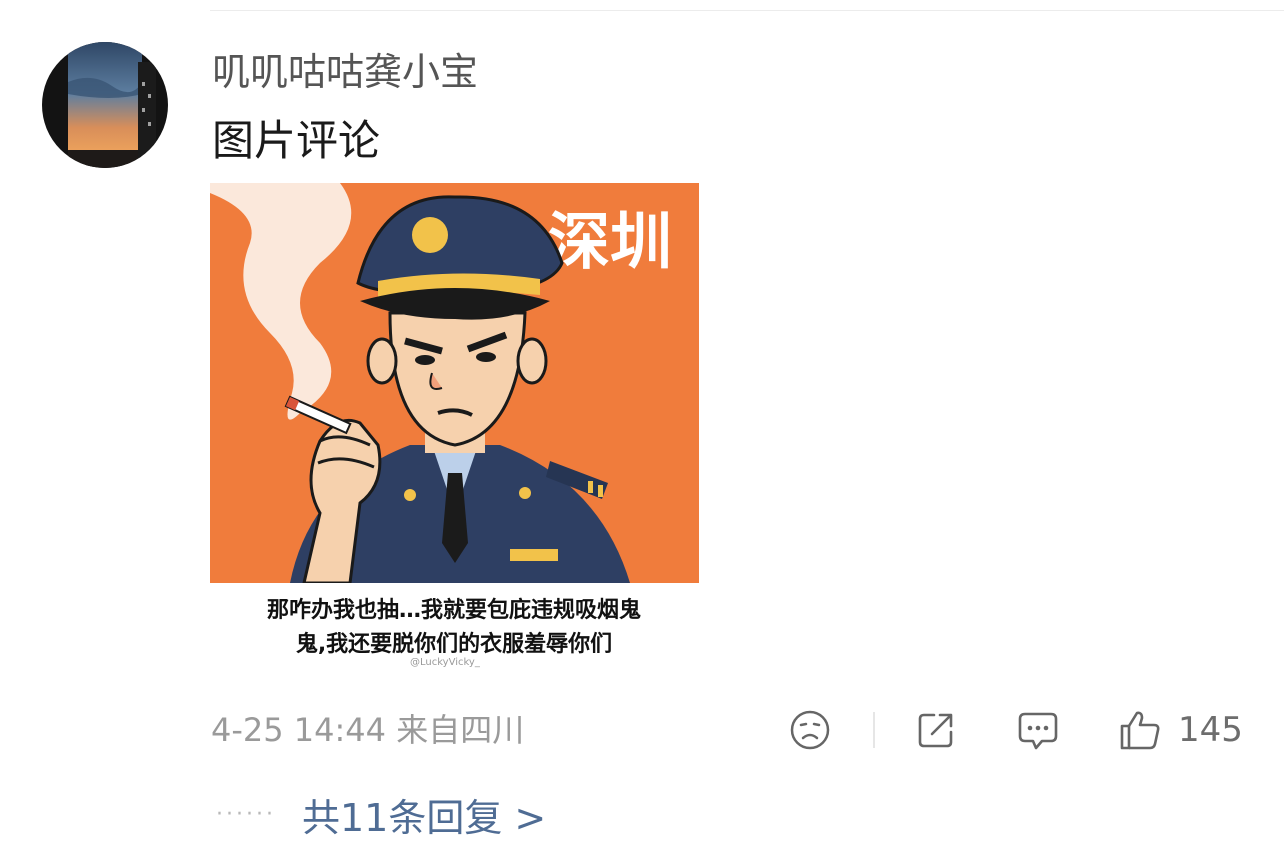 The width and height of the screenshot is (1284, 864). Describe the element at coordinates (345, 72) in the screenshot. I see `username: 叽叽咕咕龚小宝` at that location.